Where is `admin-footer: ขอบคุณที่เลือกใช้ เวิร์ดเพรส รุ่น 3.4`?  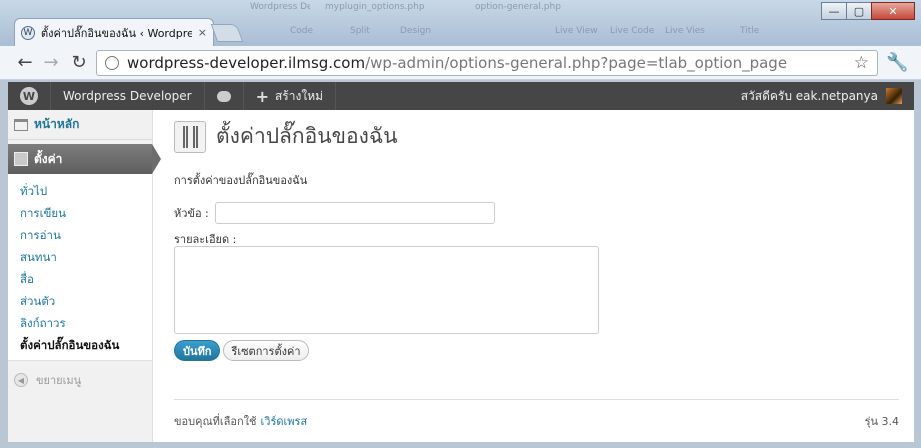
admin-footer: ขอบคุณที่เลือกใช้ เวิร์ดเพรส รุ่น 3.4 is located at coordinates (536, 414).